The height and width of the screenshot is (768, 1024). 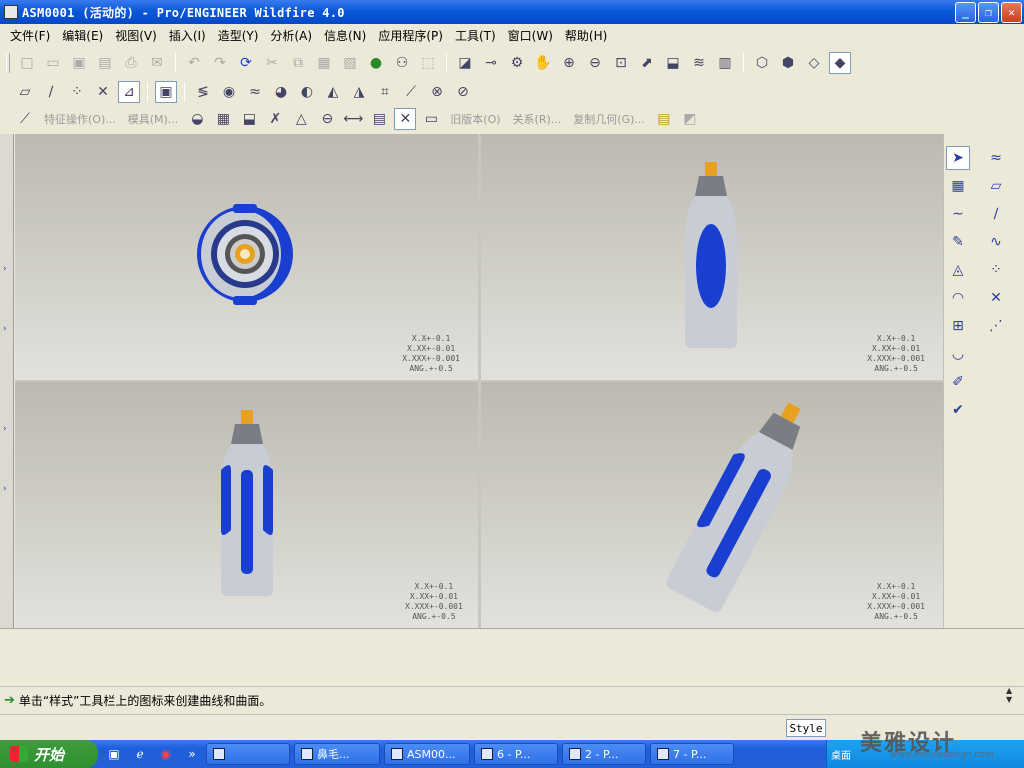 I want to click on viewport-front: X.X+-0.1 X.XX+-0.01 X.XXX+-0.001 ANG.+-0.5, so click(x=712, y=257).